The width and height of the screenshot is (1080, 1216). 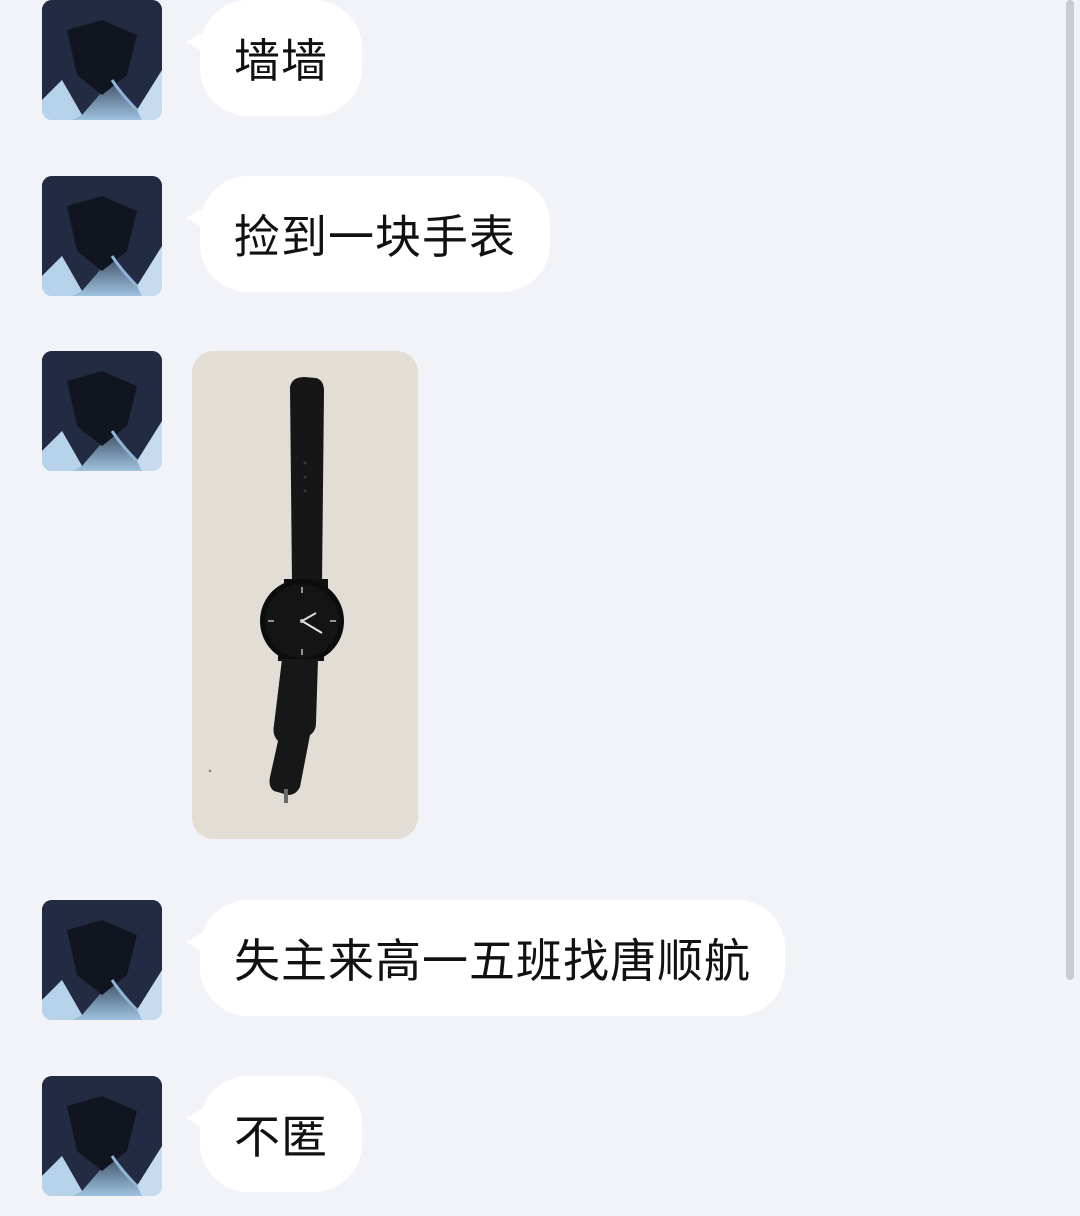 What do you see at coordinates (492, 961) in the screenshot?
I see `message-text: 失主来高一五班找唐顺航` at bounding box center [492, 961].